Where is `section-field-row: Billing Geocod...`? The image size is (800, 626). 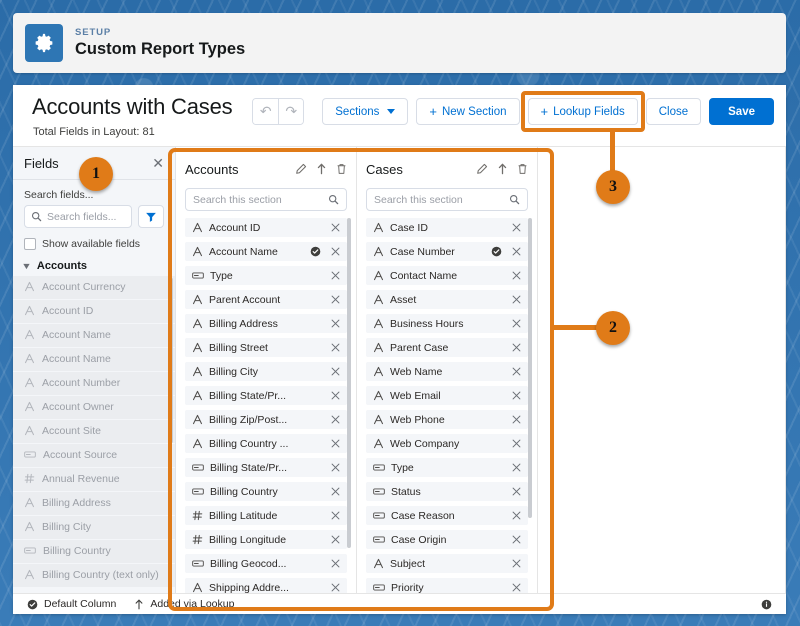
section-field-row: Billing Geocod... is located at coordinates (266, 563).